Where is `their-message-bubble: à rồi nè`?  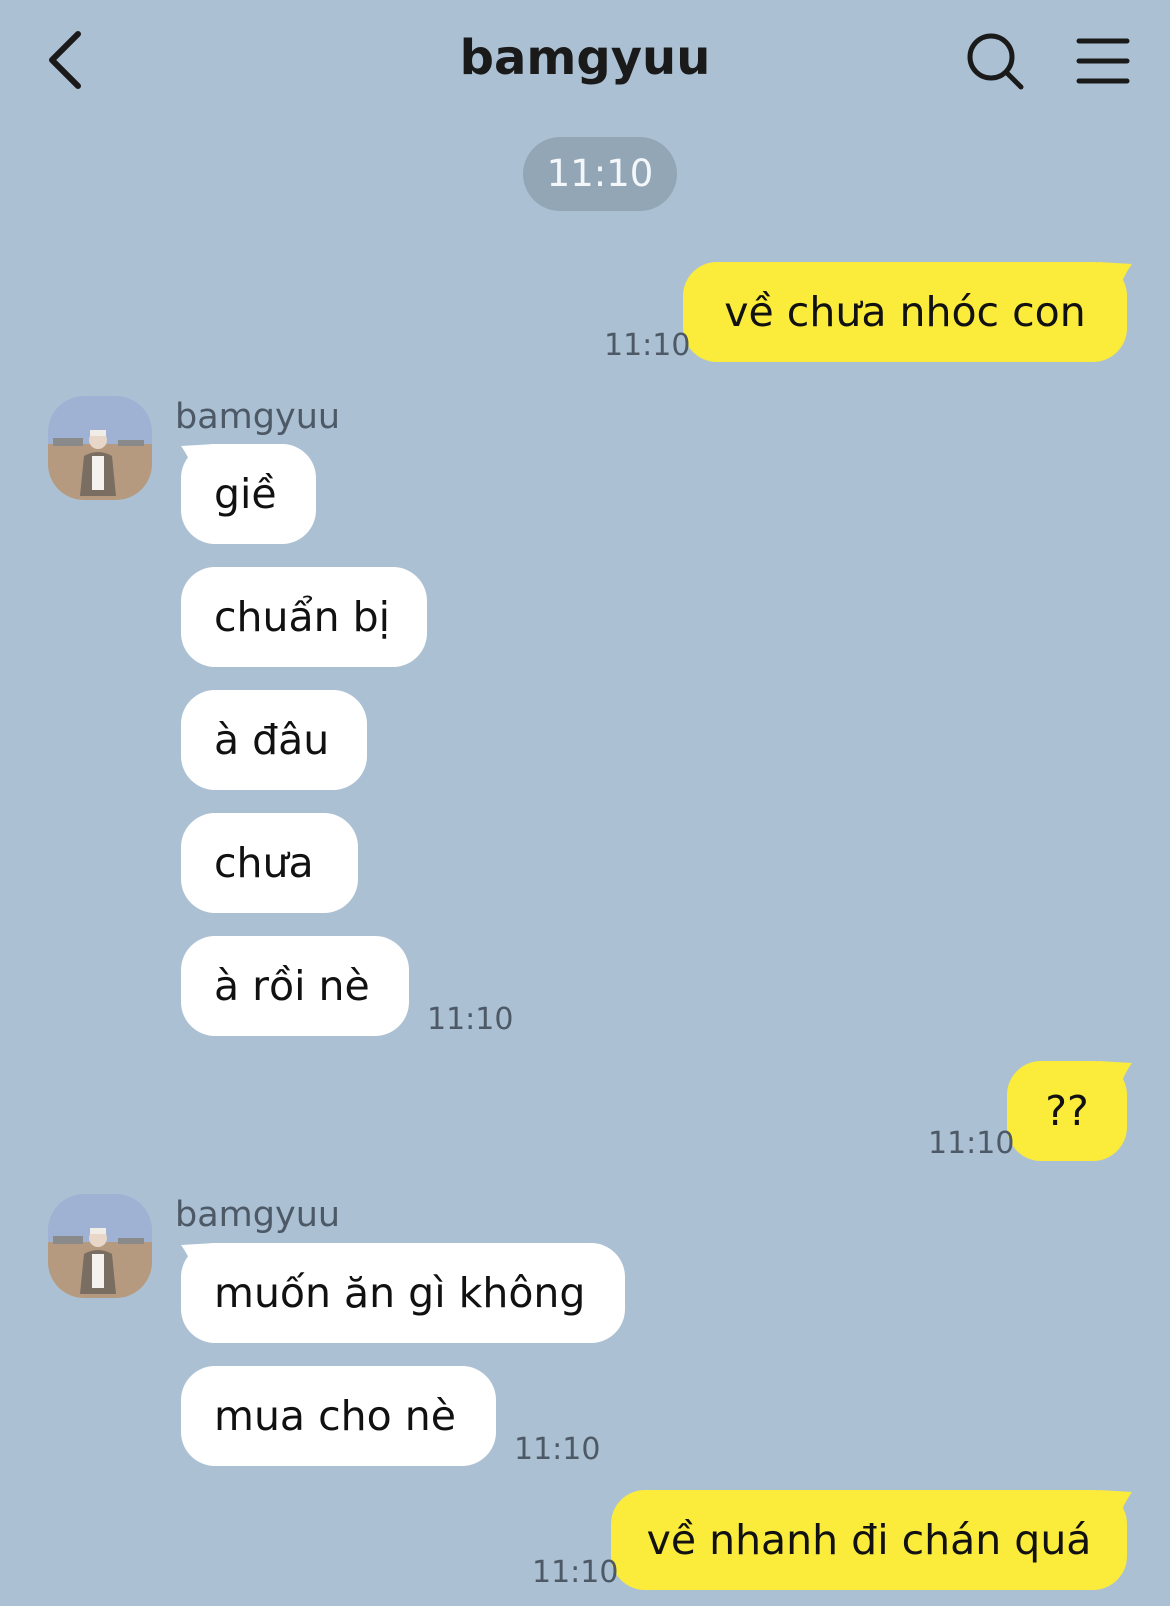 their-message-bubble: à rồi nè is located at coordinates (295, 986).